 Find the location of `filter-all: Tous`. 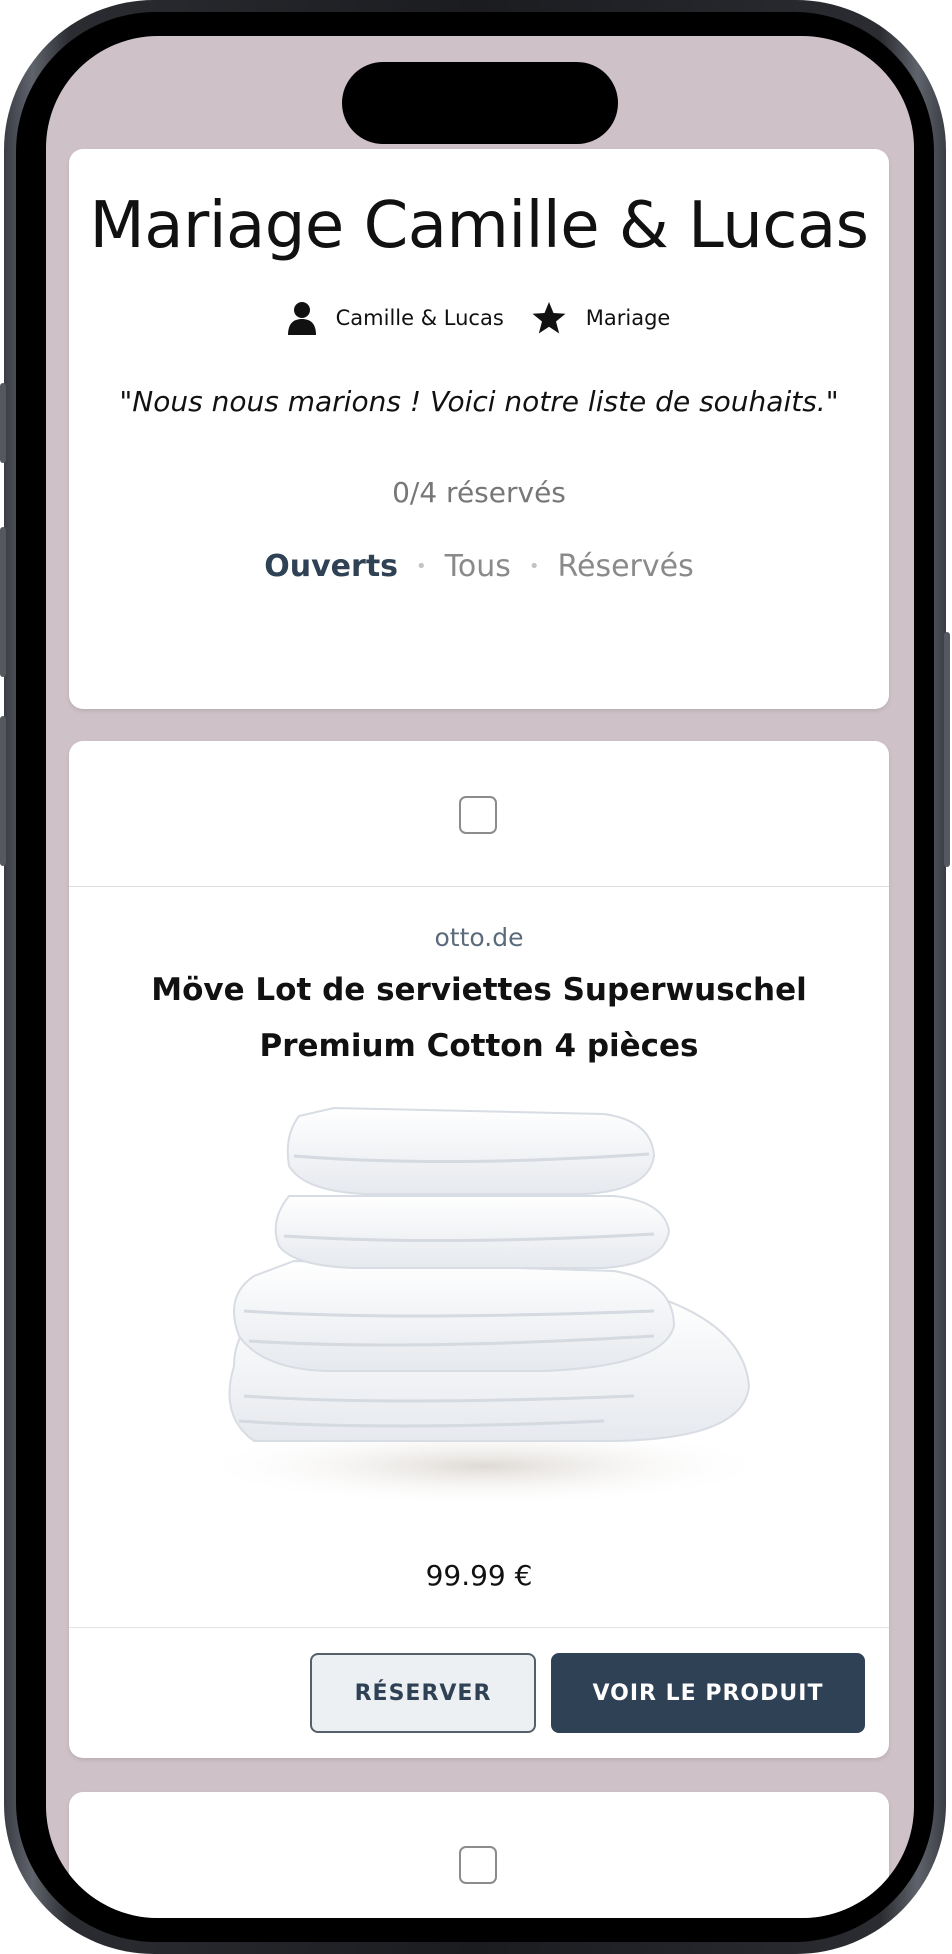

filter-all: Tous is located at coordinates (478, 566).